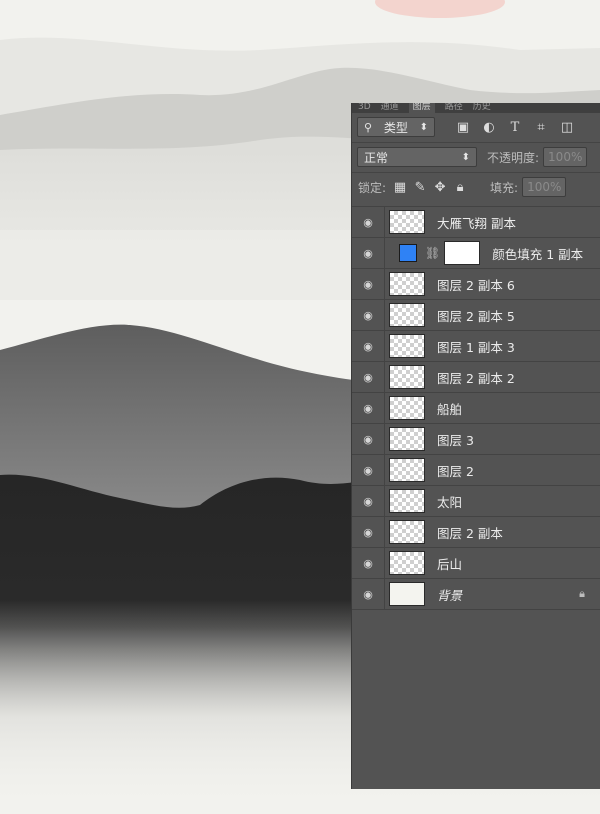 This screenshot has width=600, height=814. What do you see at coordinates (440, 187) in the screenshot?
I see `lock-position-icon: ✥` at bounding box center [440, 187].